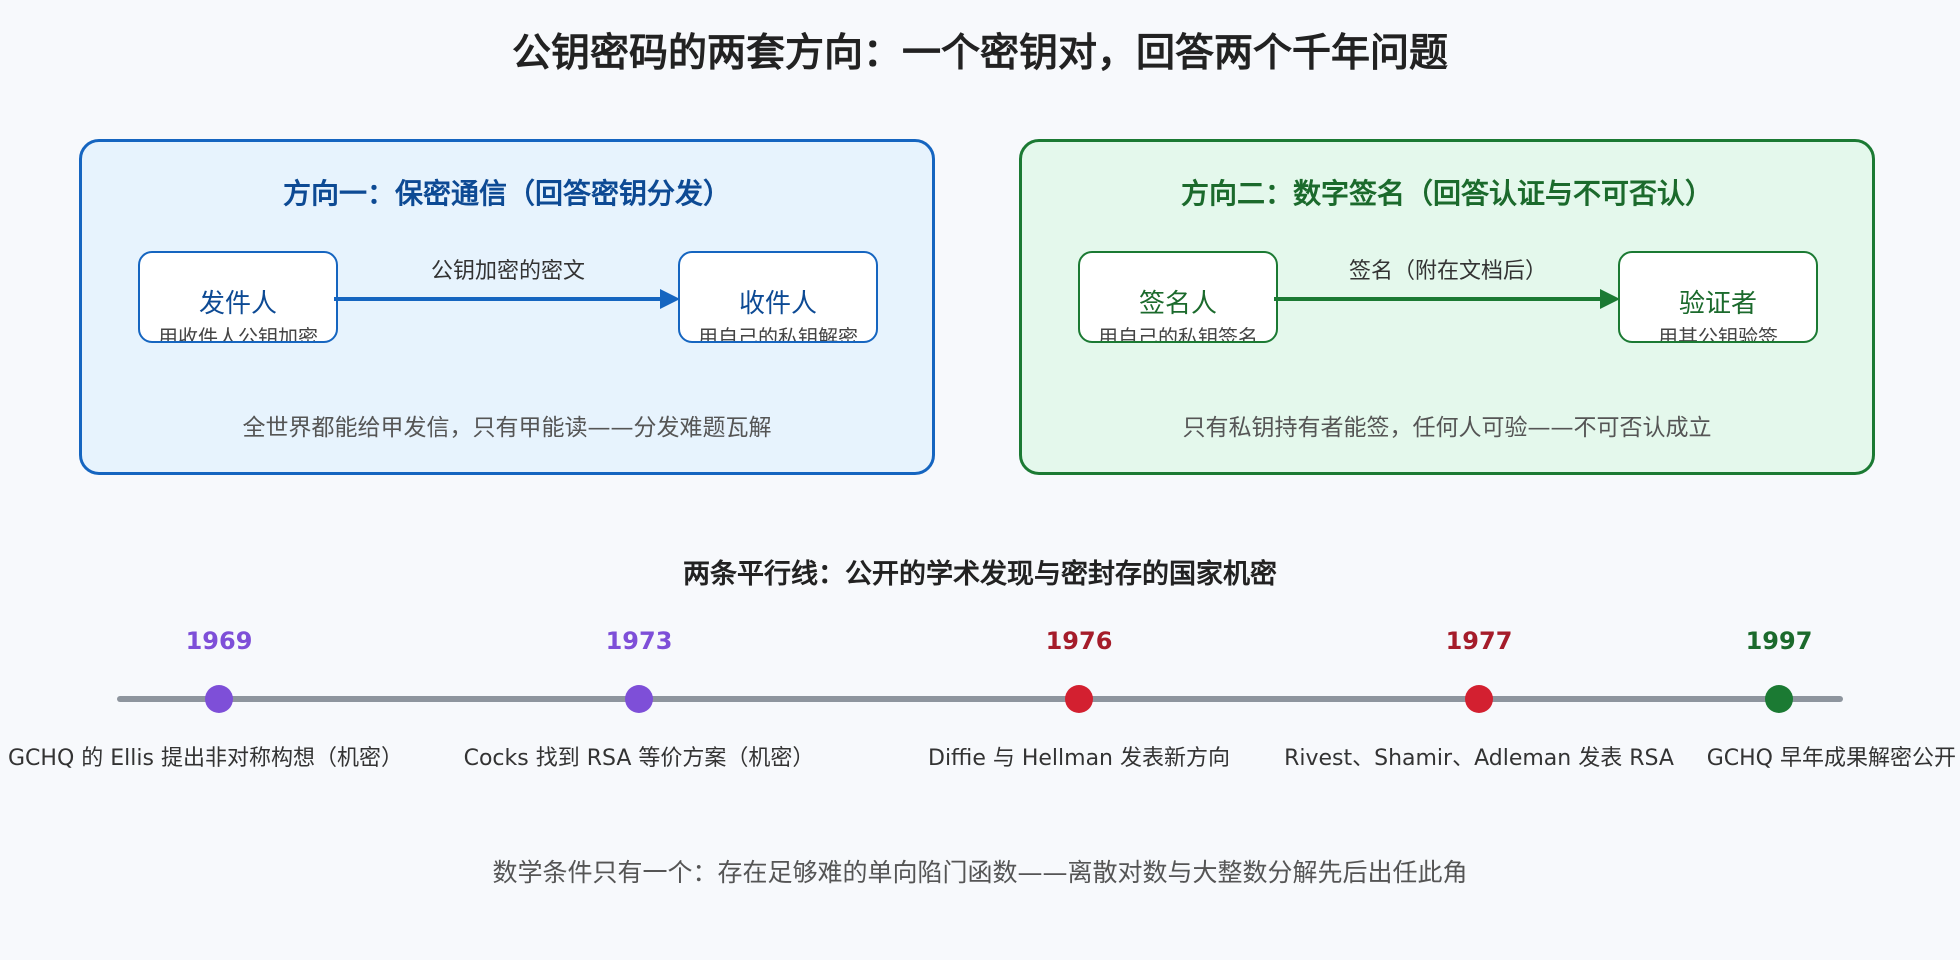 The image size is (1960, 960). Describe the element at coordinates (1779, 699) in the screenshot. I see `timeline-dot-1997` at that location.